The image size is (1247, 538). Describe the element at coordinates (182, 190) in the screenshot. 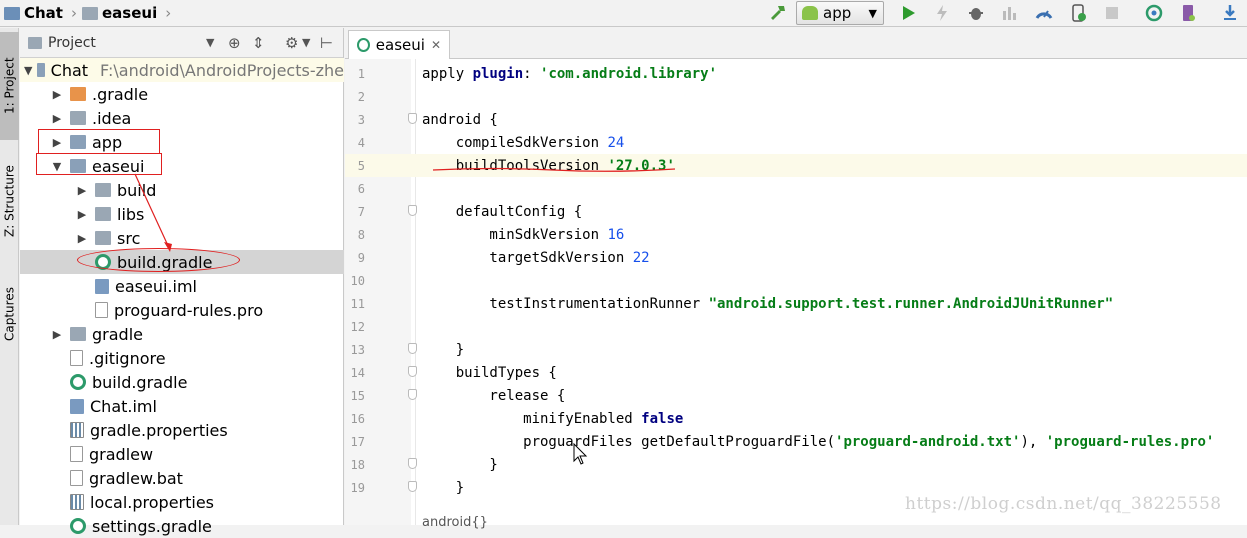

I see `tree-item: ▶ build` at that location.